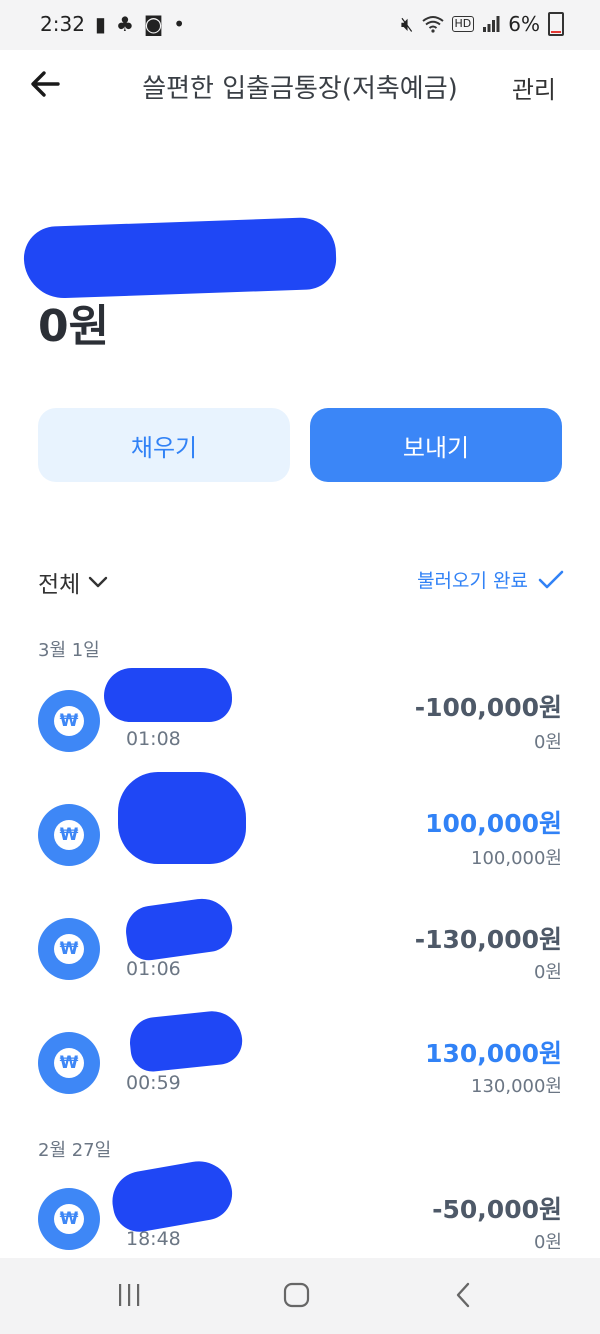 The width and height of the screenshot is (600, 1334). Describe the element at coordinates (300, 25) in the screenshot. I see `status-bar: 2:32 ▮ ♣ ◙ • 🔇︎ HD 6%` at that location.